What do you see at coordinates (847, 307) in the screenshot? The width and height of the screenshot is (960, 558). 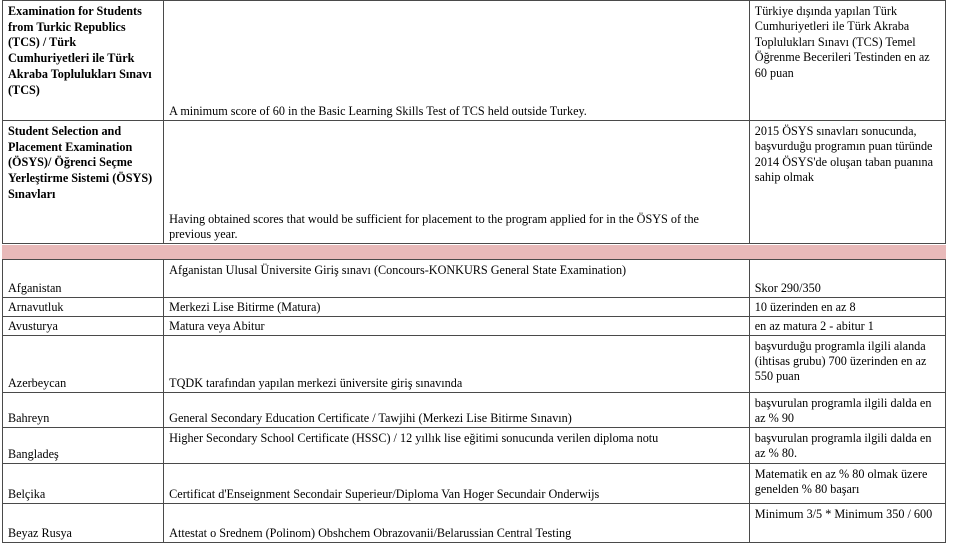 I see `score-requirement: 10 üzerinden en az 8` at bounding box center [847, 307].